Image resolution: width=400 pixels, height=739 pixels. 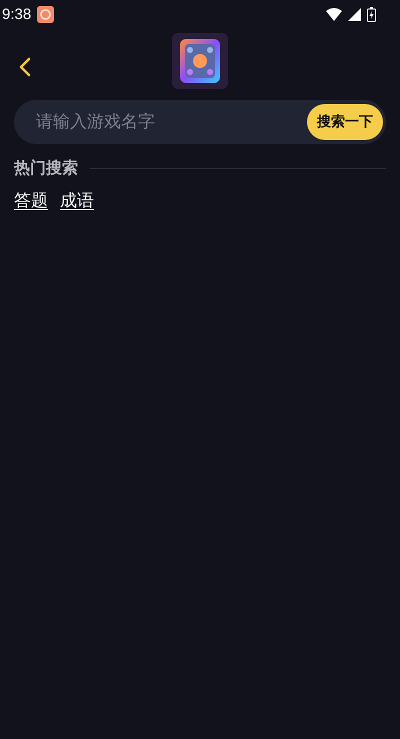 I want to click on app-logo-icon, so click(x=200, y=61).